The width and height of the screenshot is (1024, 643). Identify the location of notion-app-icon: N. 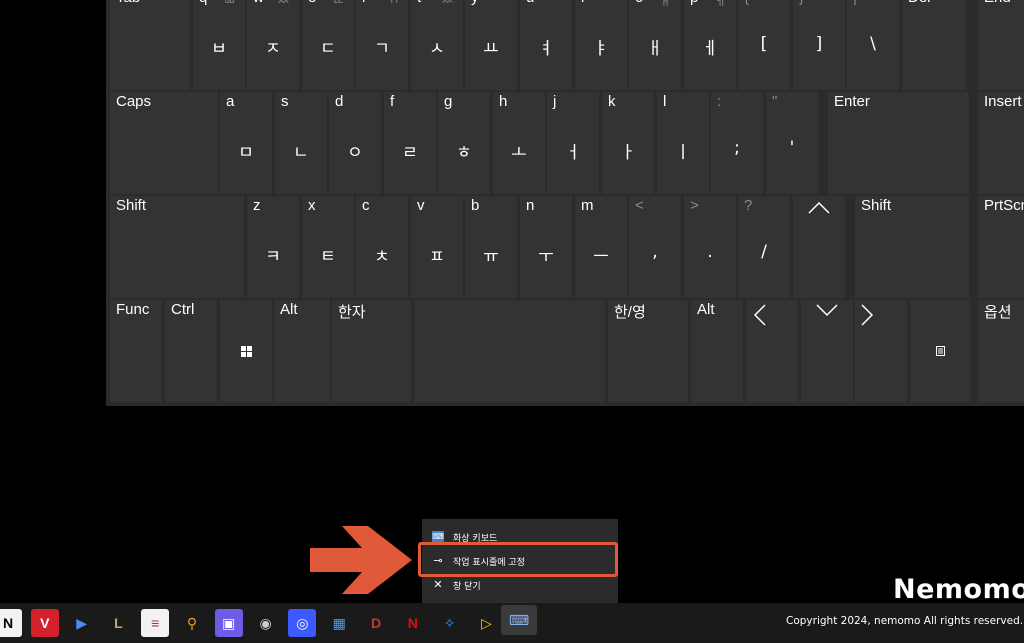
(11, 623).